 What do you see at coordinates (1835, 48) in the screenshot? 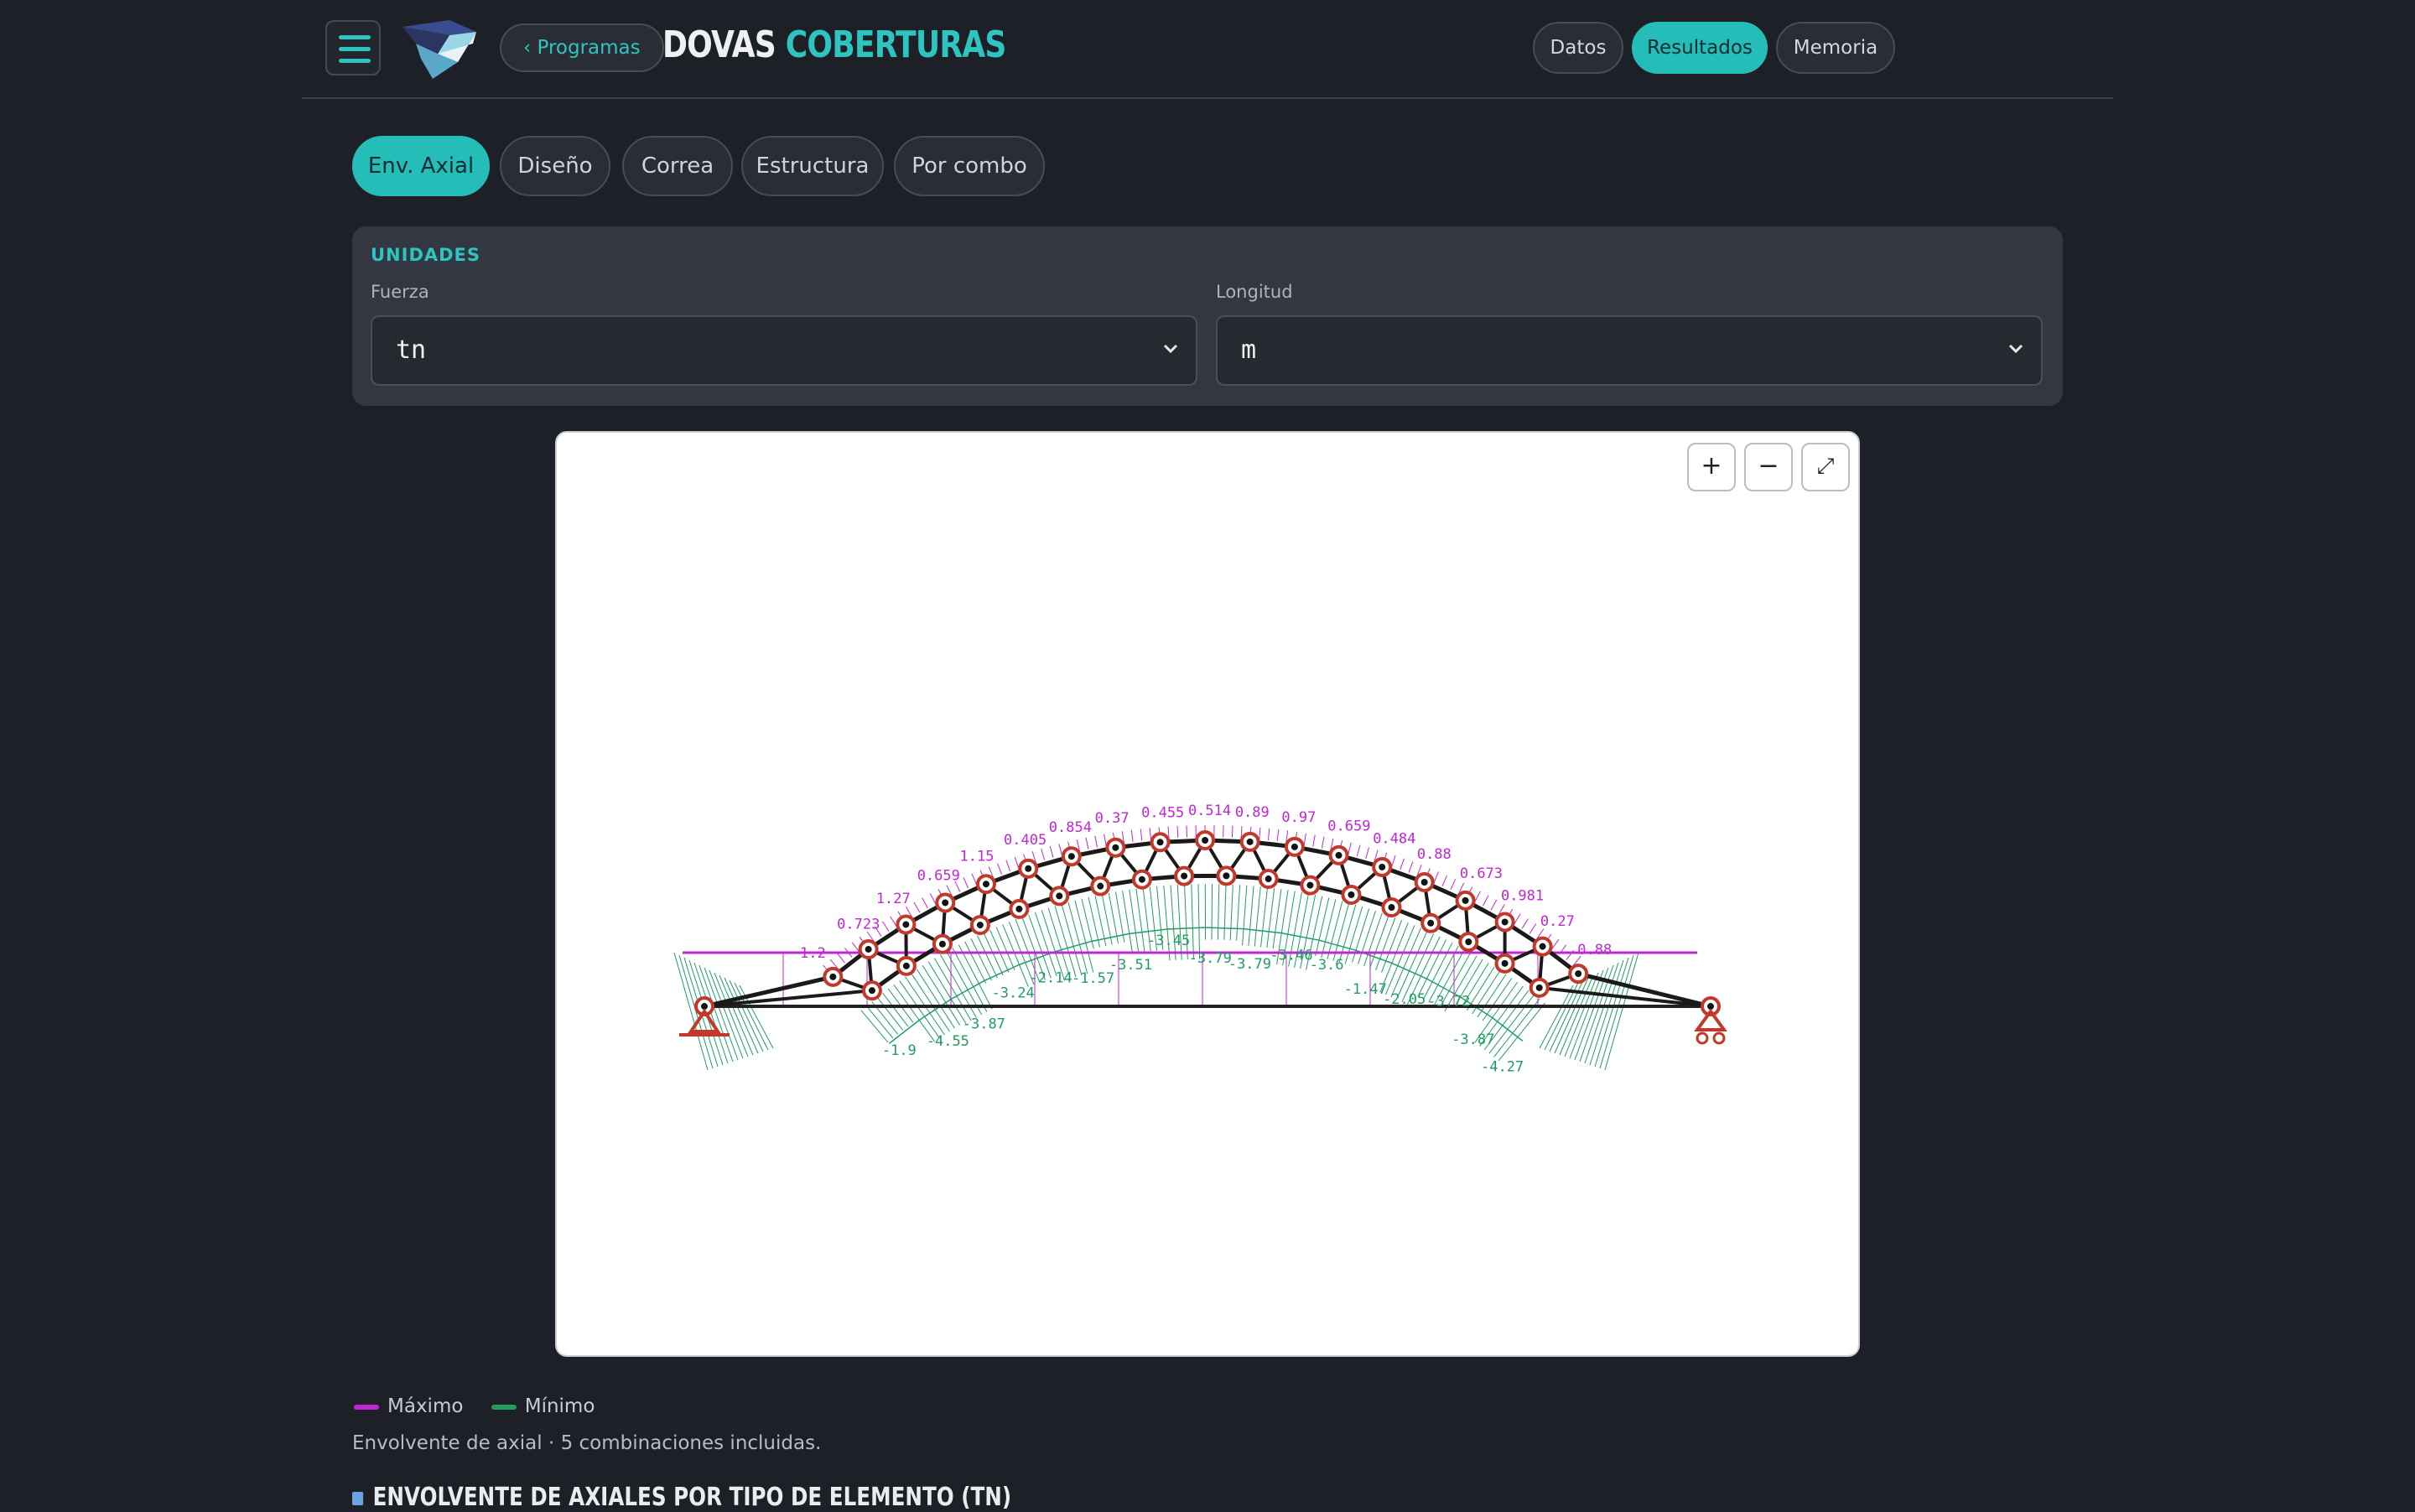
I see `nav-memoria: Memoria` at bounding box center [1835, 48].